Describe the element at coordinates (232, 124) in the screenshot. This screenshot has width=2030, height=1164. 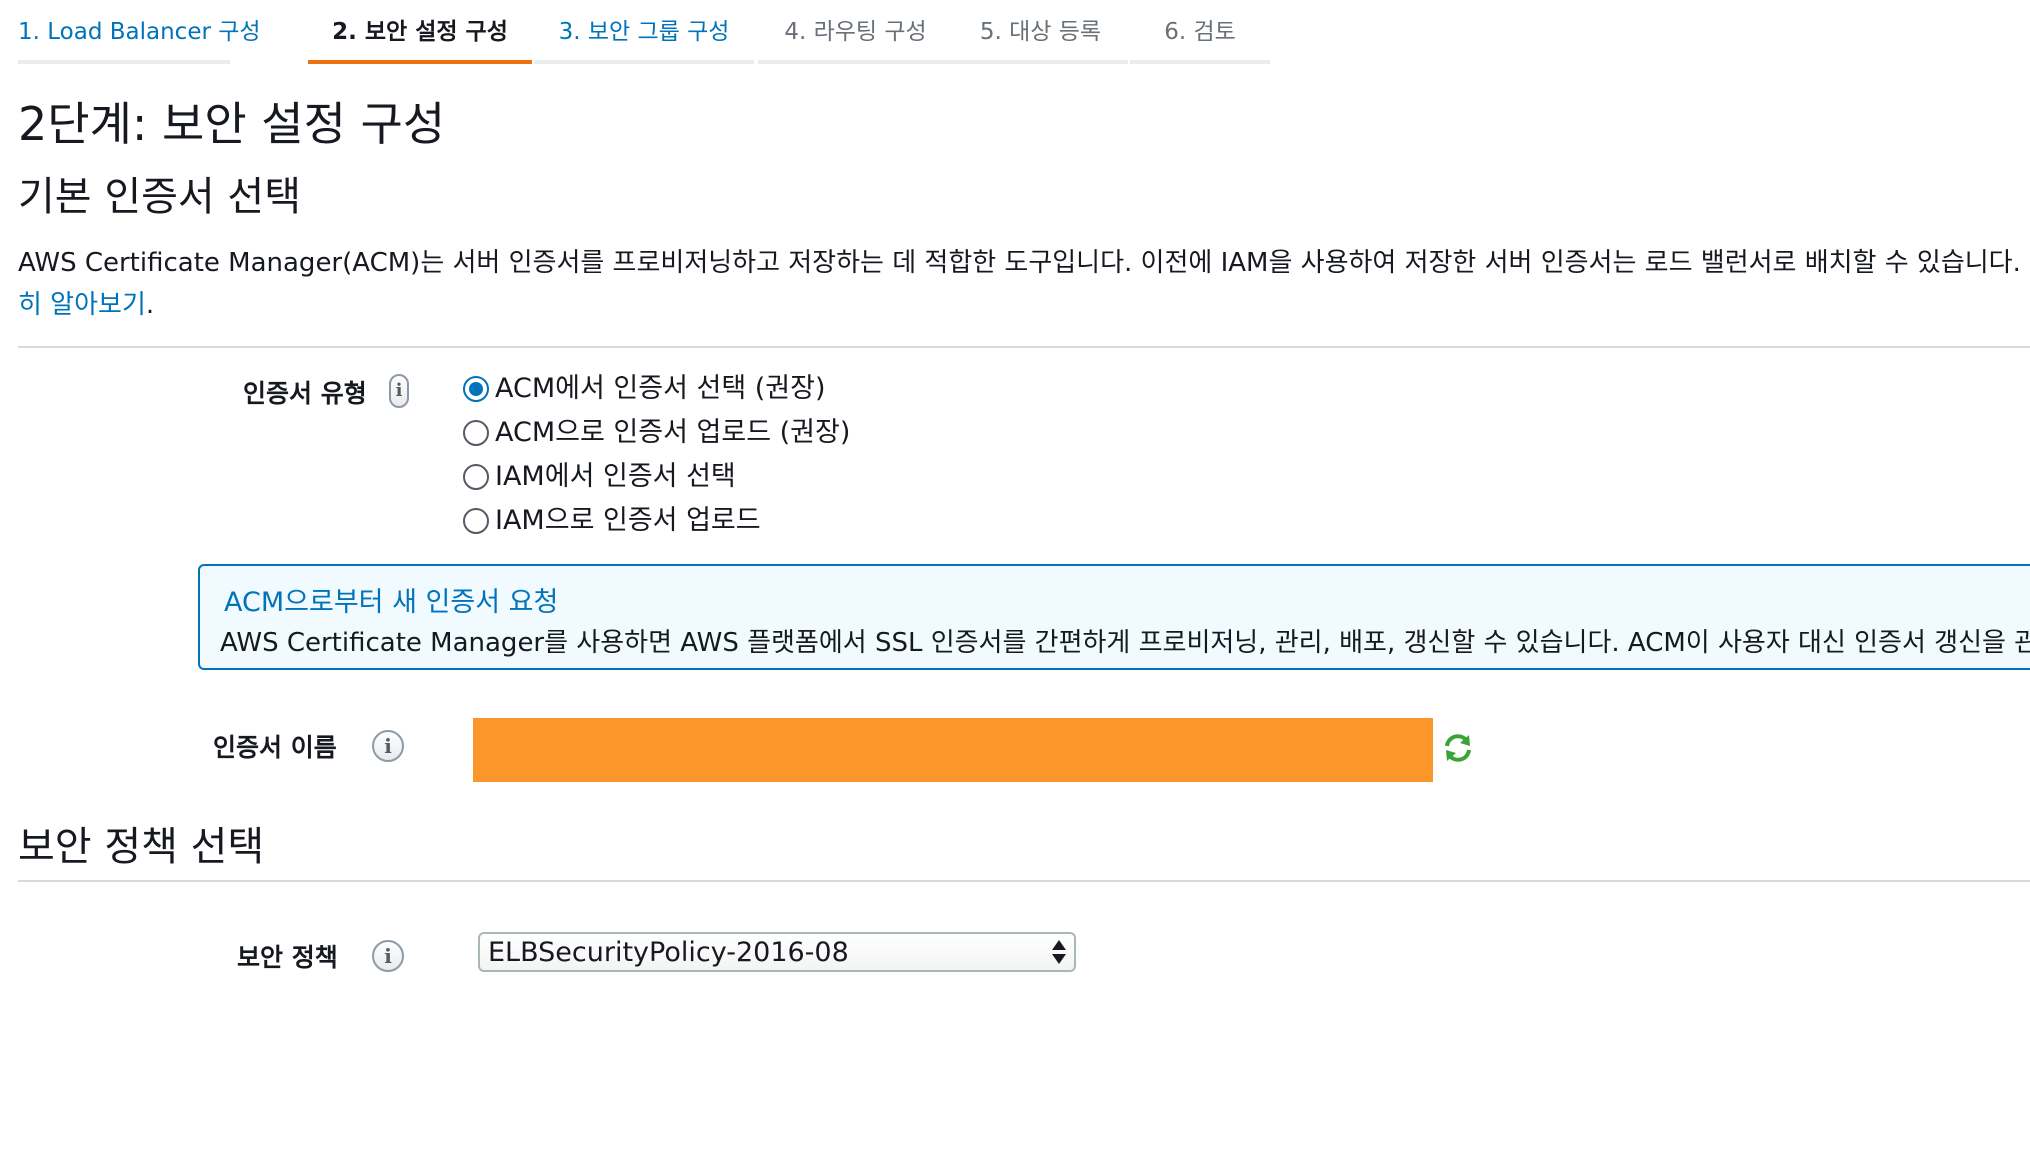
I see `page-title: 2단계: 보안 설정 구성` at that location.